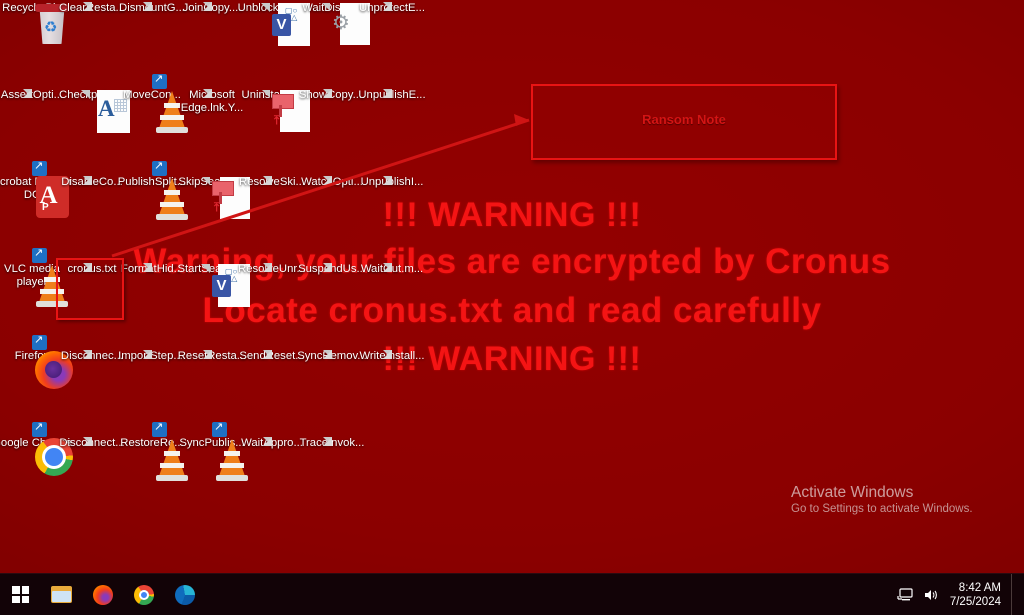  I want to click on network-icon, so click(905, 594).